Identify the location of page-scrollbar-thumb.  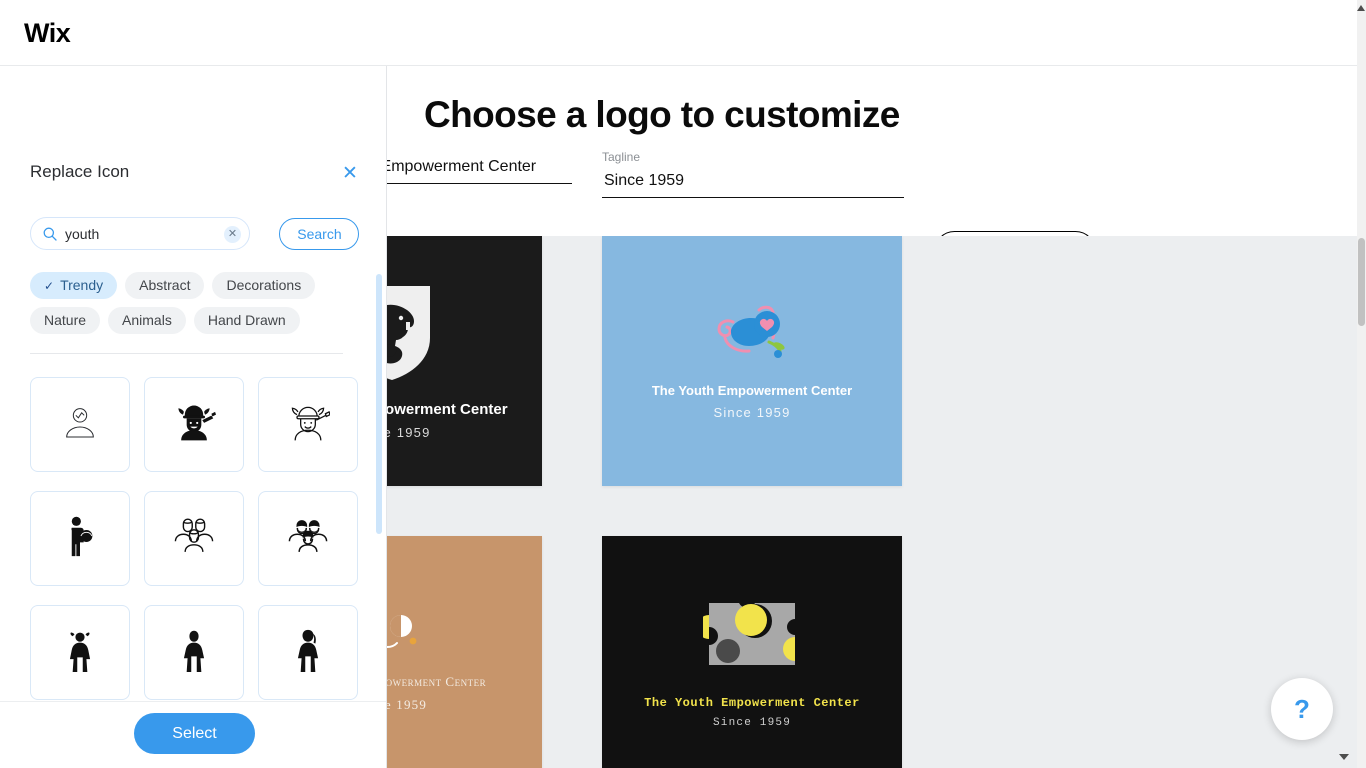
(1361, 282).